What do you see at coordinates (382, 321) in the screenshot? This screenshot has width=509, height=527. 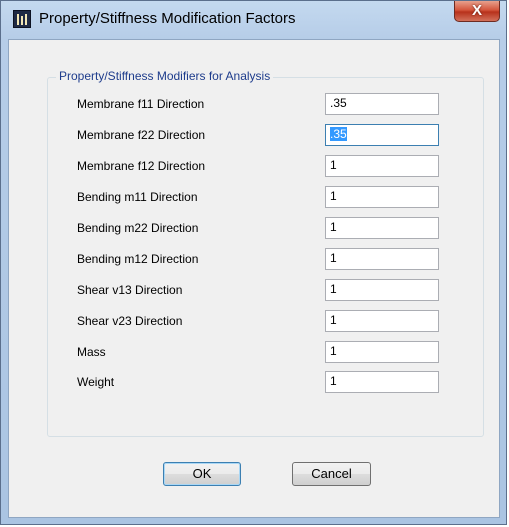 I see `shear-v23-input: 1` at bounding box center [382, 321].